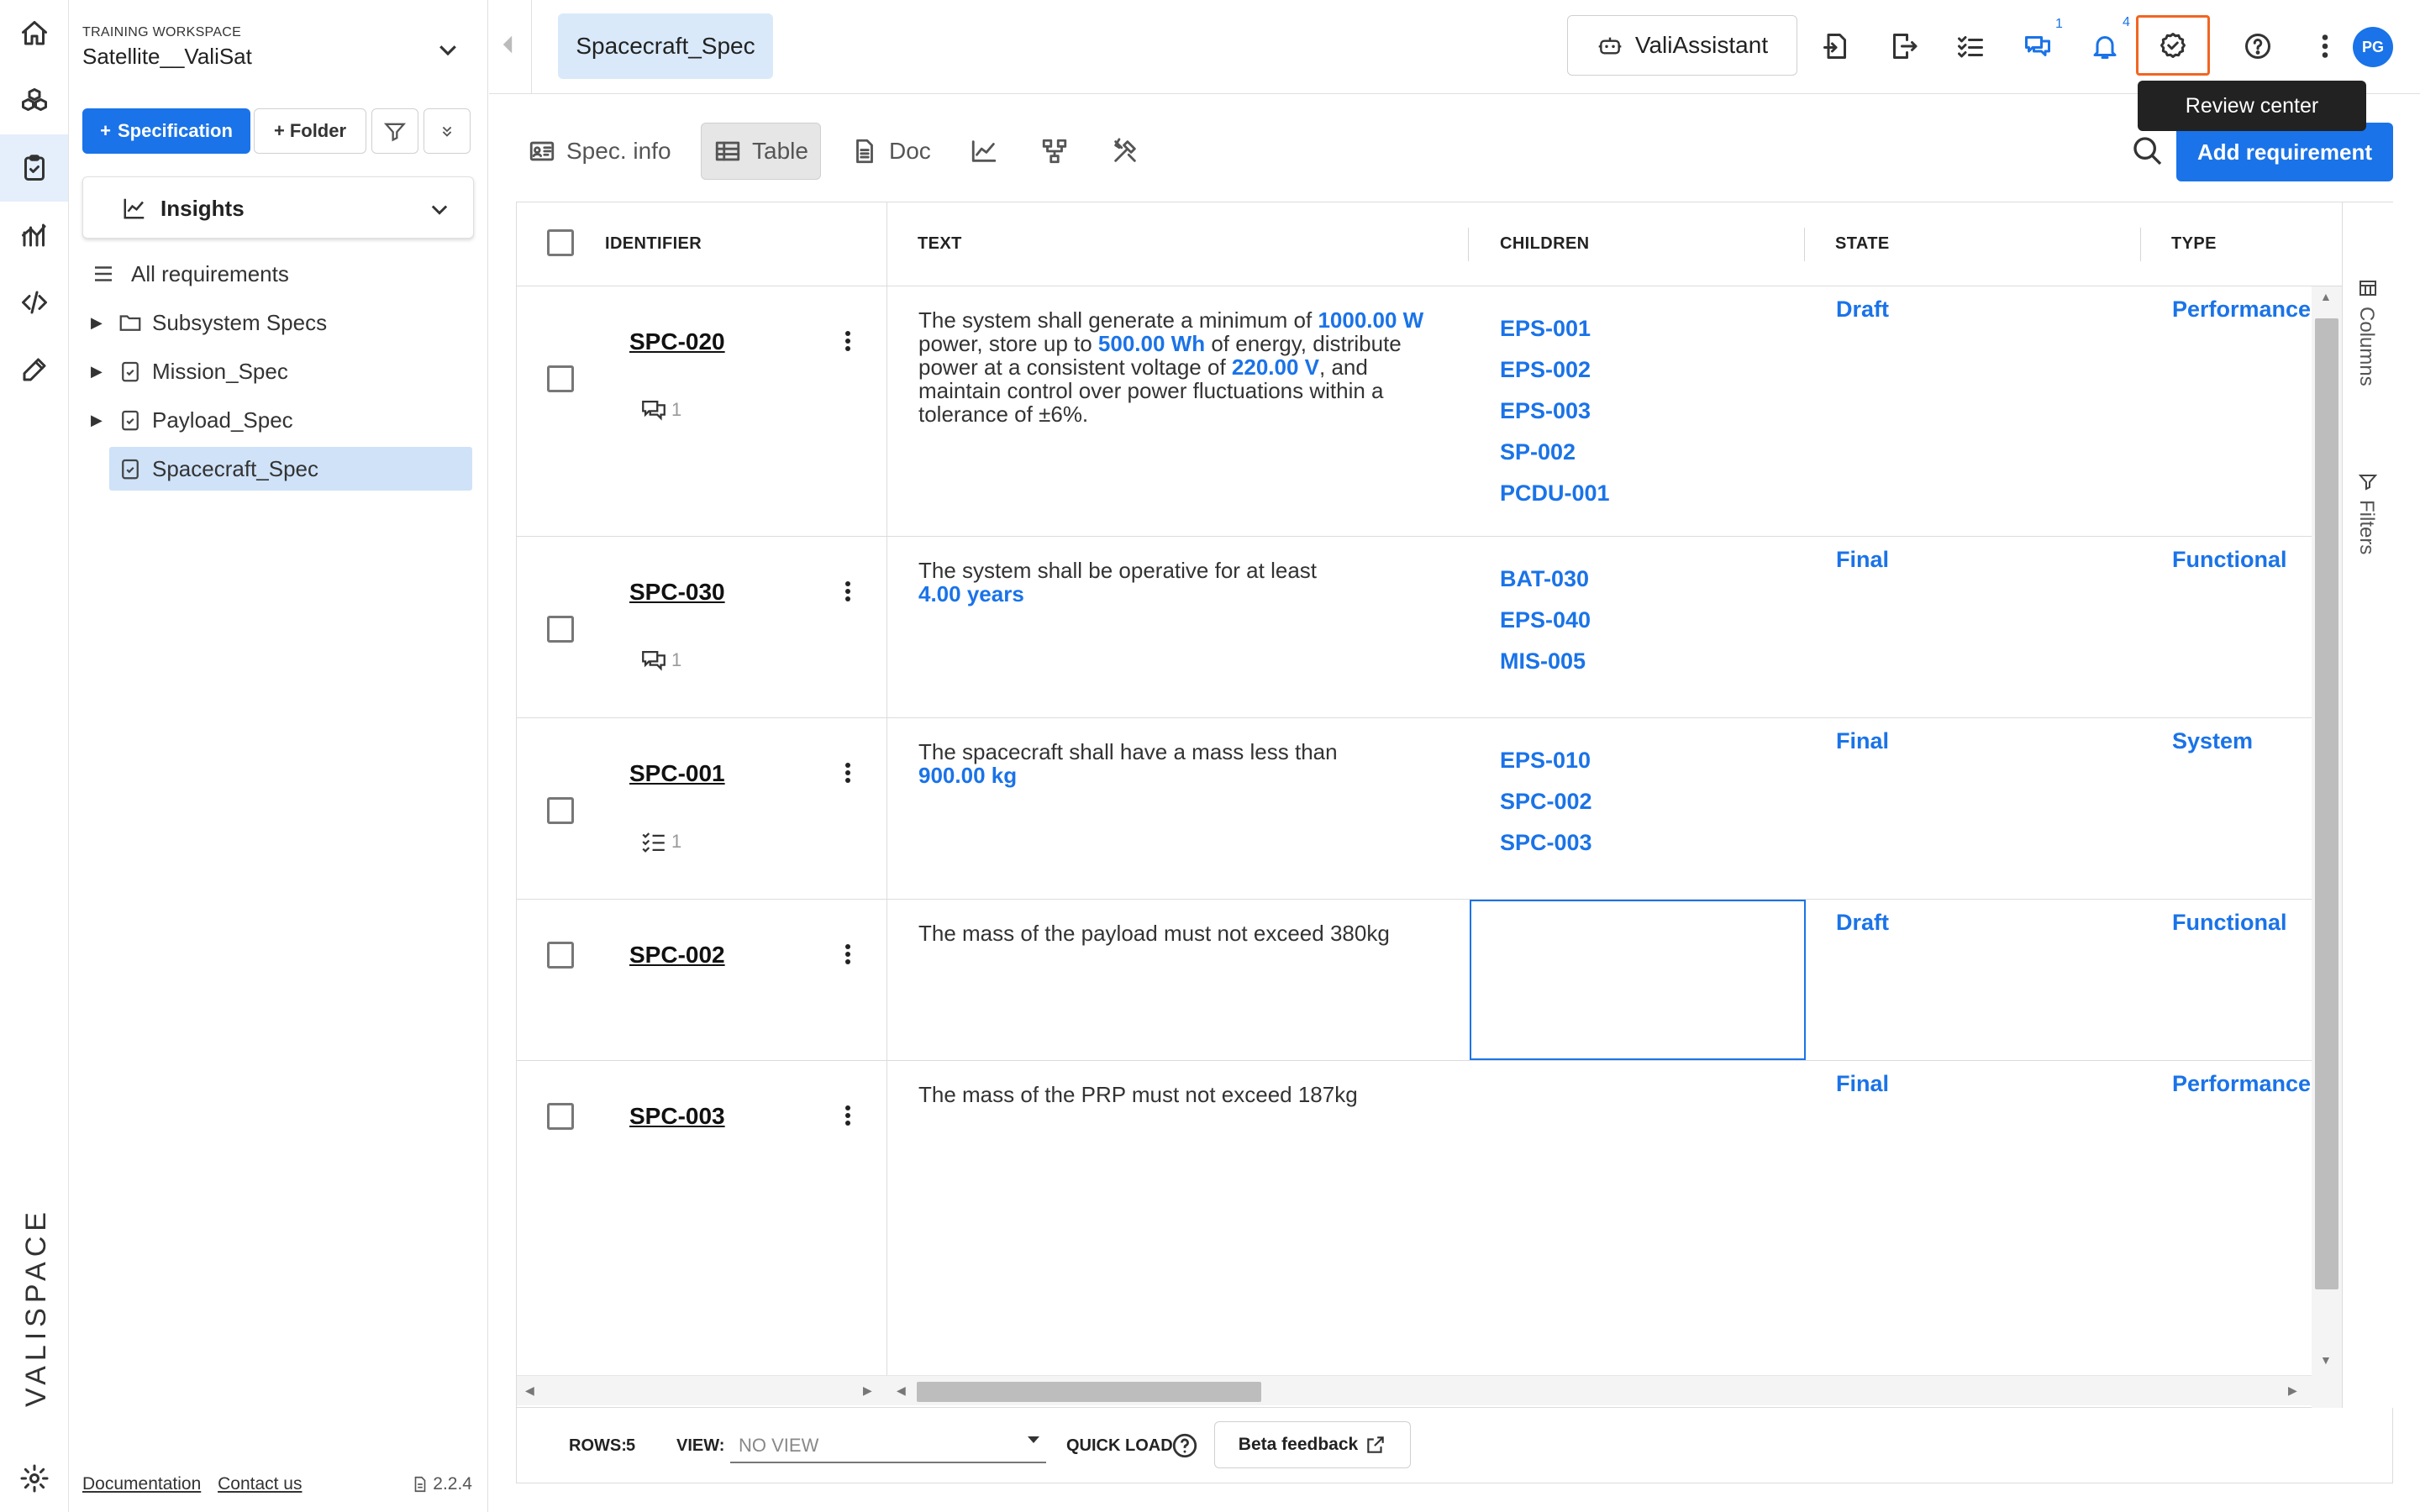  I want to click on search-icon, so click(2149, 152).